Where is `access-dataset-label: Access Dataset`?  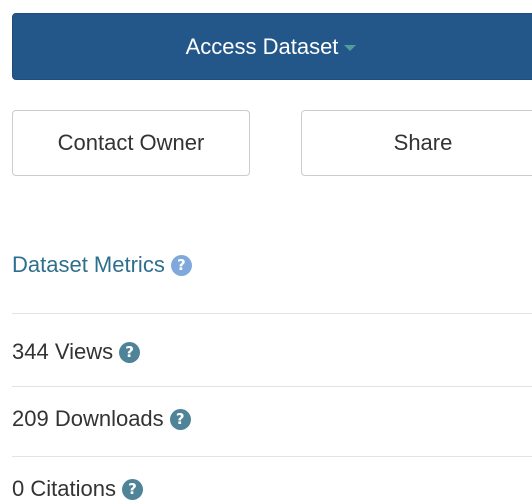 access-dataset-label: Access Dataset is located at coordinates (262, 46).